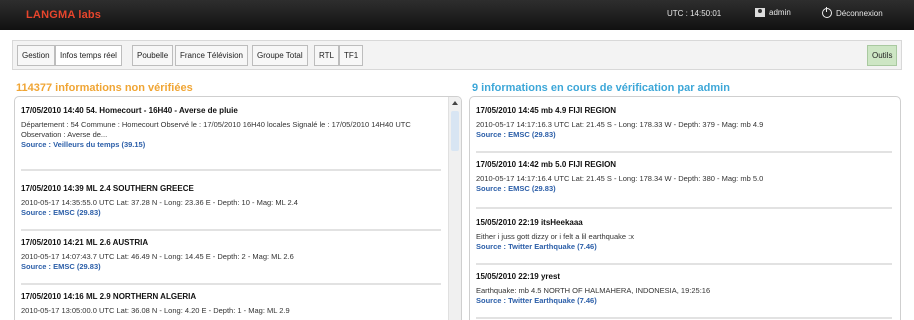 The width and height of the screenshot is (914, 320). What do you see at coordinates (827, 12) in the screenshot?
I see `power-icon` at bounding box center [827, 12].